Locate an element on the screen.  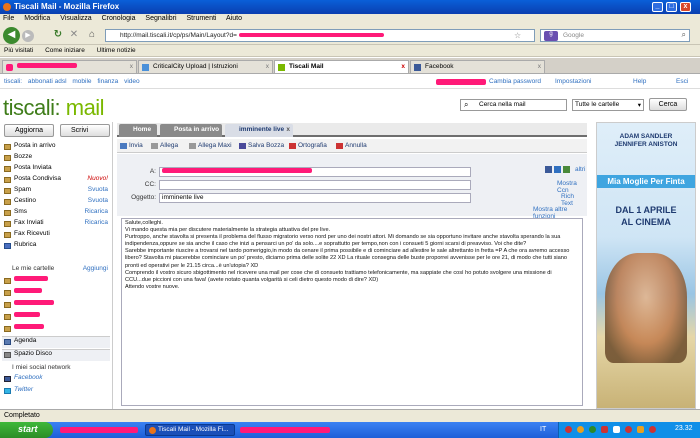
menu-strumenti: Strumenti is located at coordinates (202, 18).